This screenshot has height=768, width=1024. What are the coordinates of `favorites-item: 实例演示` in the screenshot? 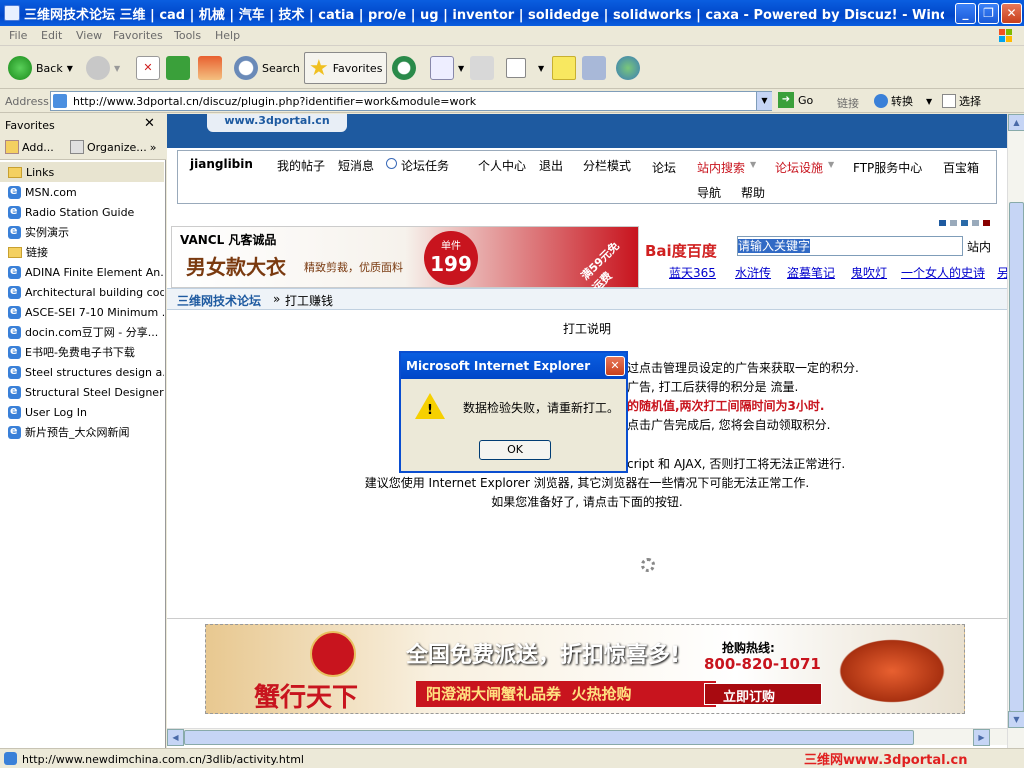 It's located at (82, 232).